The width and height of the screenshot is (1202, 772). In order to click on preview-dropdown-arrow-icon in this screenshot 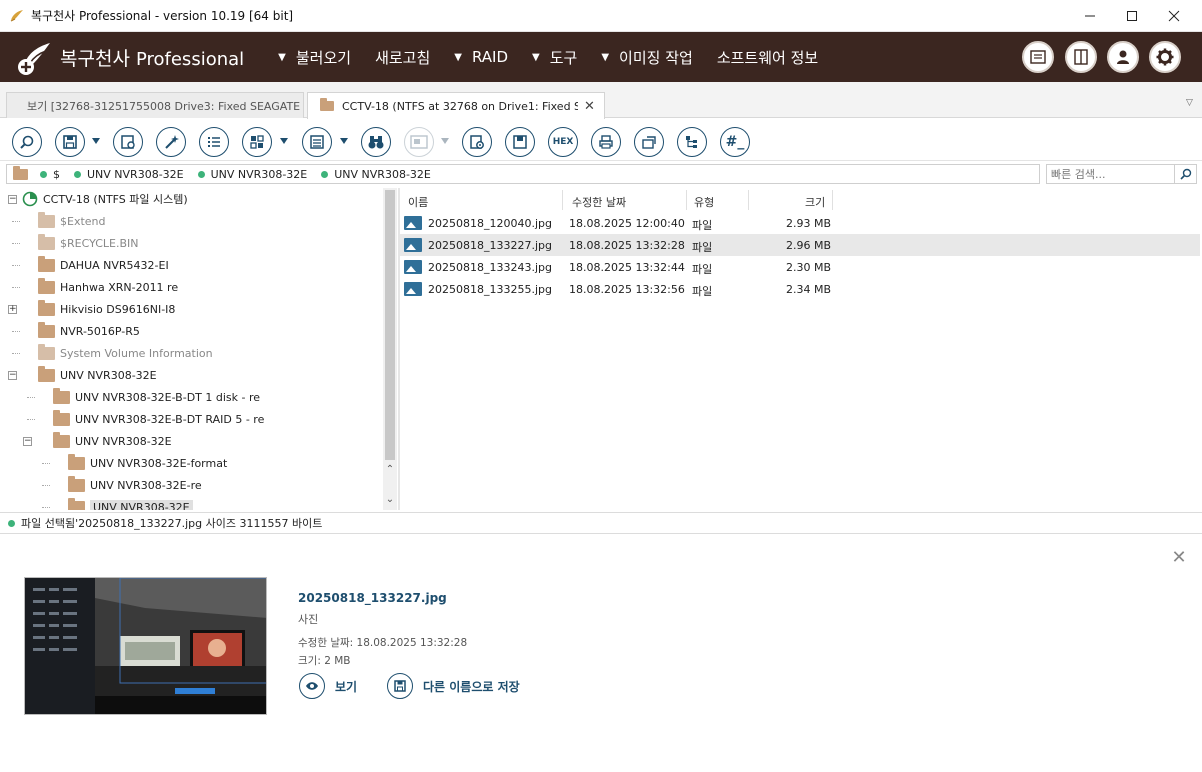, I will do `click(445, 141)`.